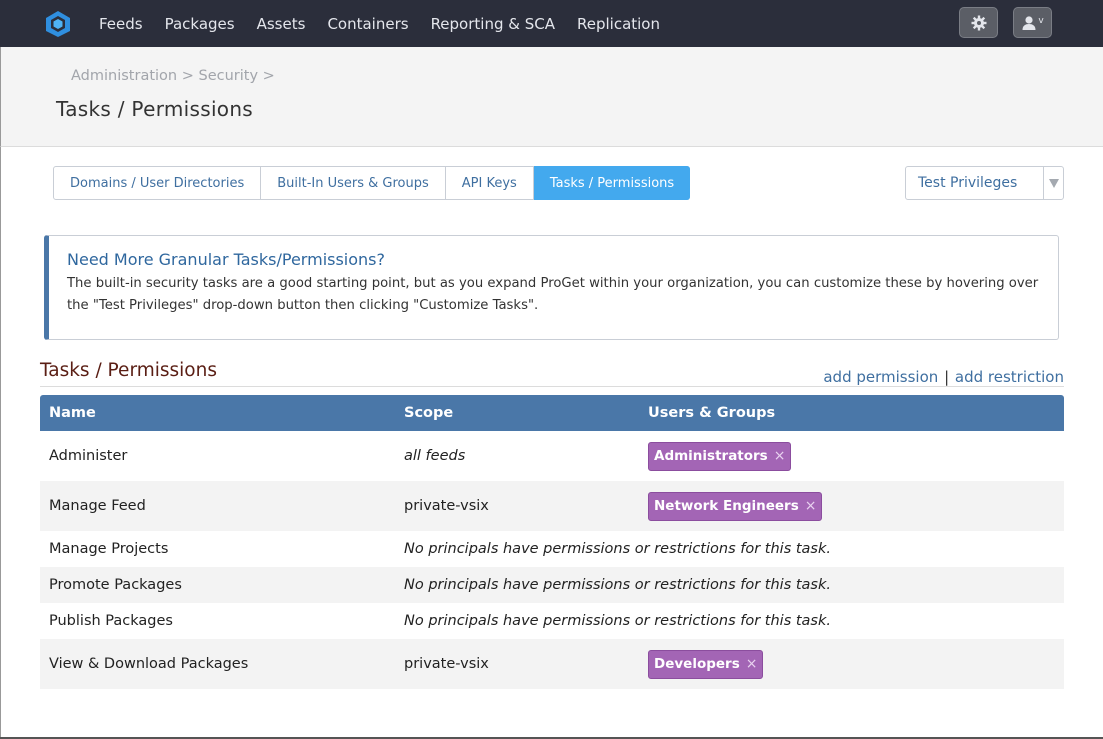  What do you see at coordinates (128, 370) in the screenshot?
I see `section-title: Tasks / Permissions` at bounding box center [128, 370].